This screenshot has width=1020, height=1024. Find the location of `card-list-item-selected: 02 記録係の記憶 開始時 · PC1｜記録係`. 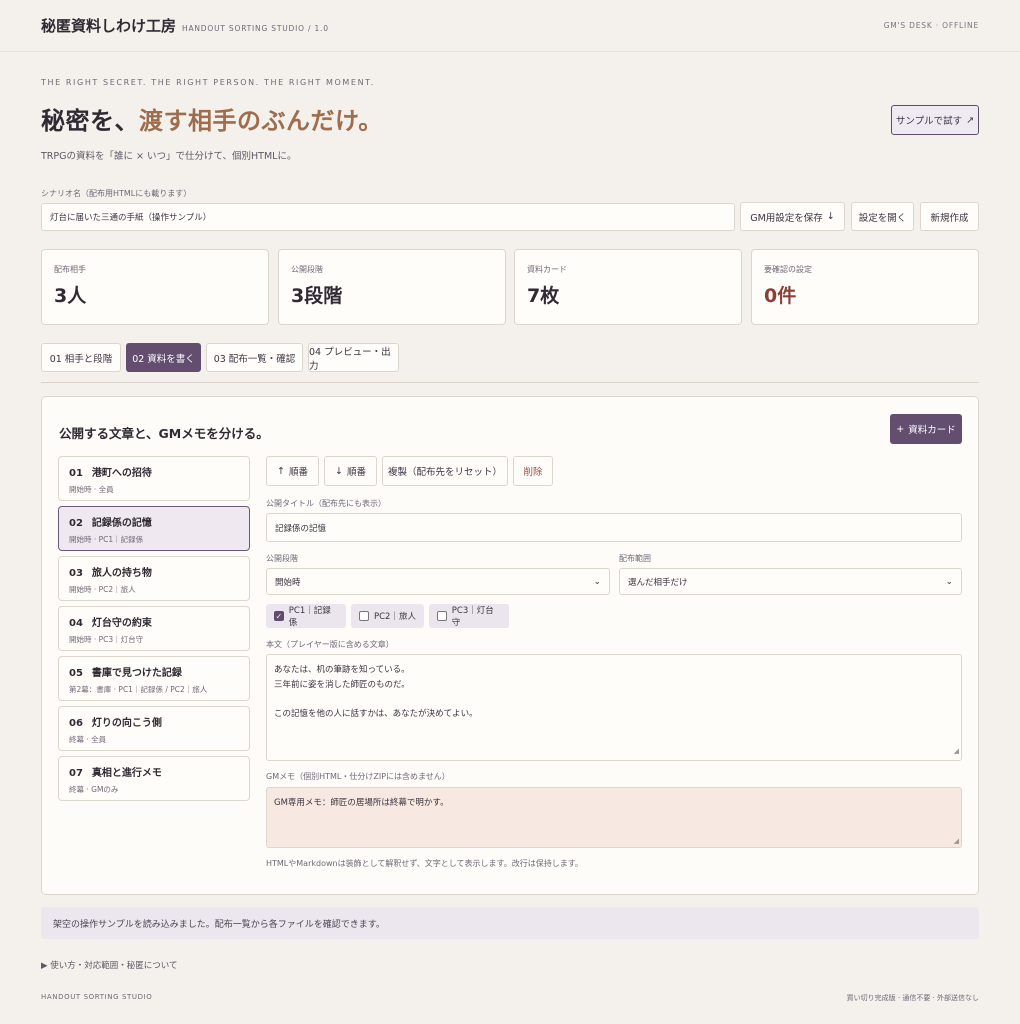

card-list-item-selected: 02 記録係の記憶 開始時 · PC1｜記録係 is located at coordinates (154, 528).